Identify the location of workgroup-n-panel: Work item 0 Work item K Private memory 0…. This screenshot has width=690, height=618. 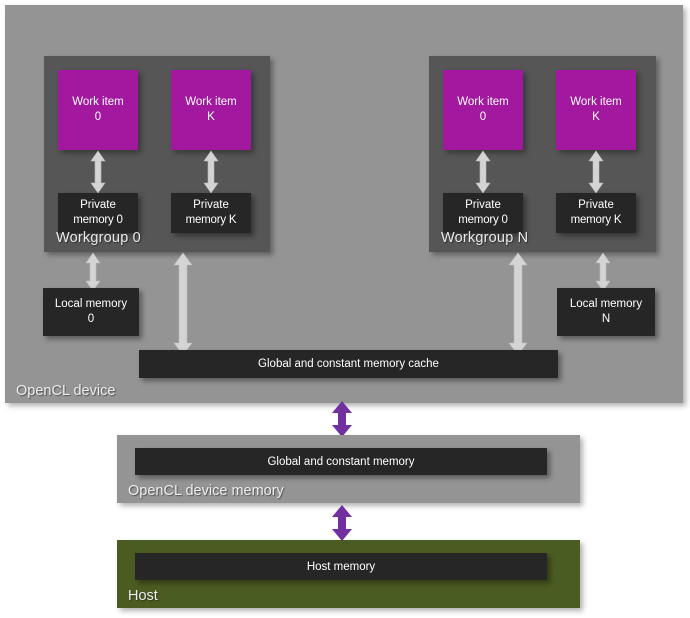
(542, 154).